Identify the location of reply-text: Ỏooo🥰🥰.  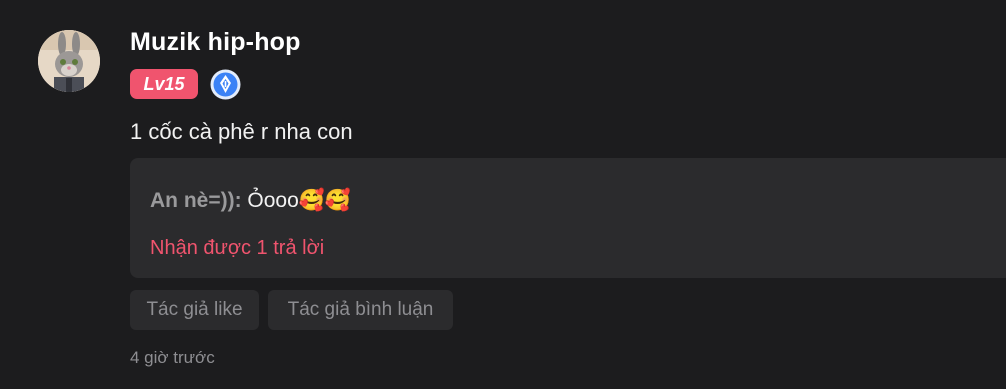
(296, 200).